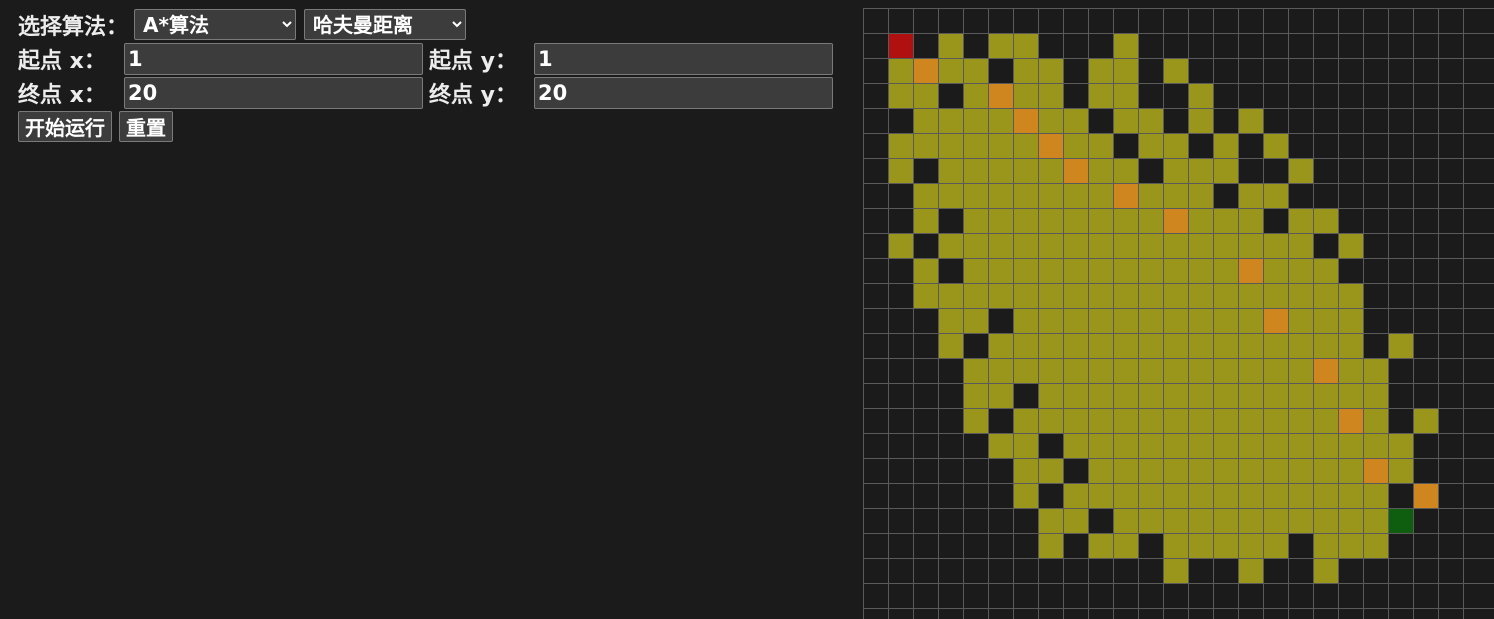 This screenshot has height=619, width=1494. Describe the element at coordinates (683, 58) in the screenshot. I see `start-y-input` at that location.